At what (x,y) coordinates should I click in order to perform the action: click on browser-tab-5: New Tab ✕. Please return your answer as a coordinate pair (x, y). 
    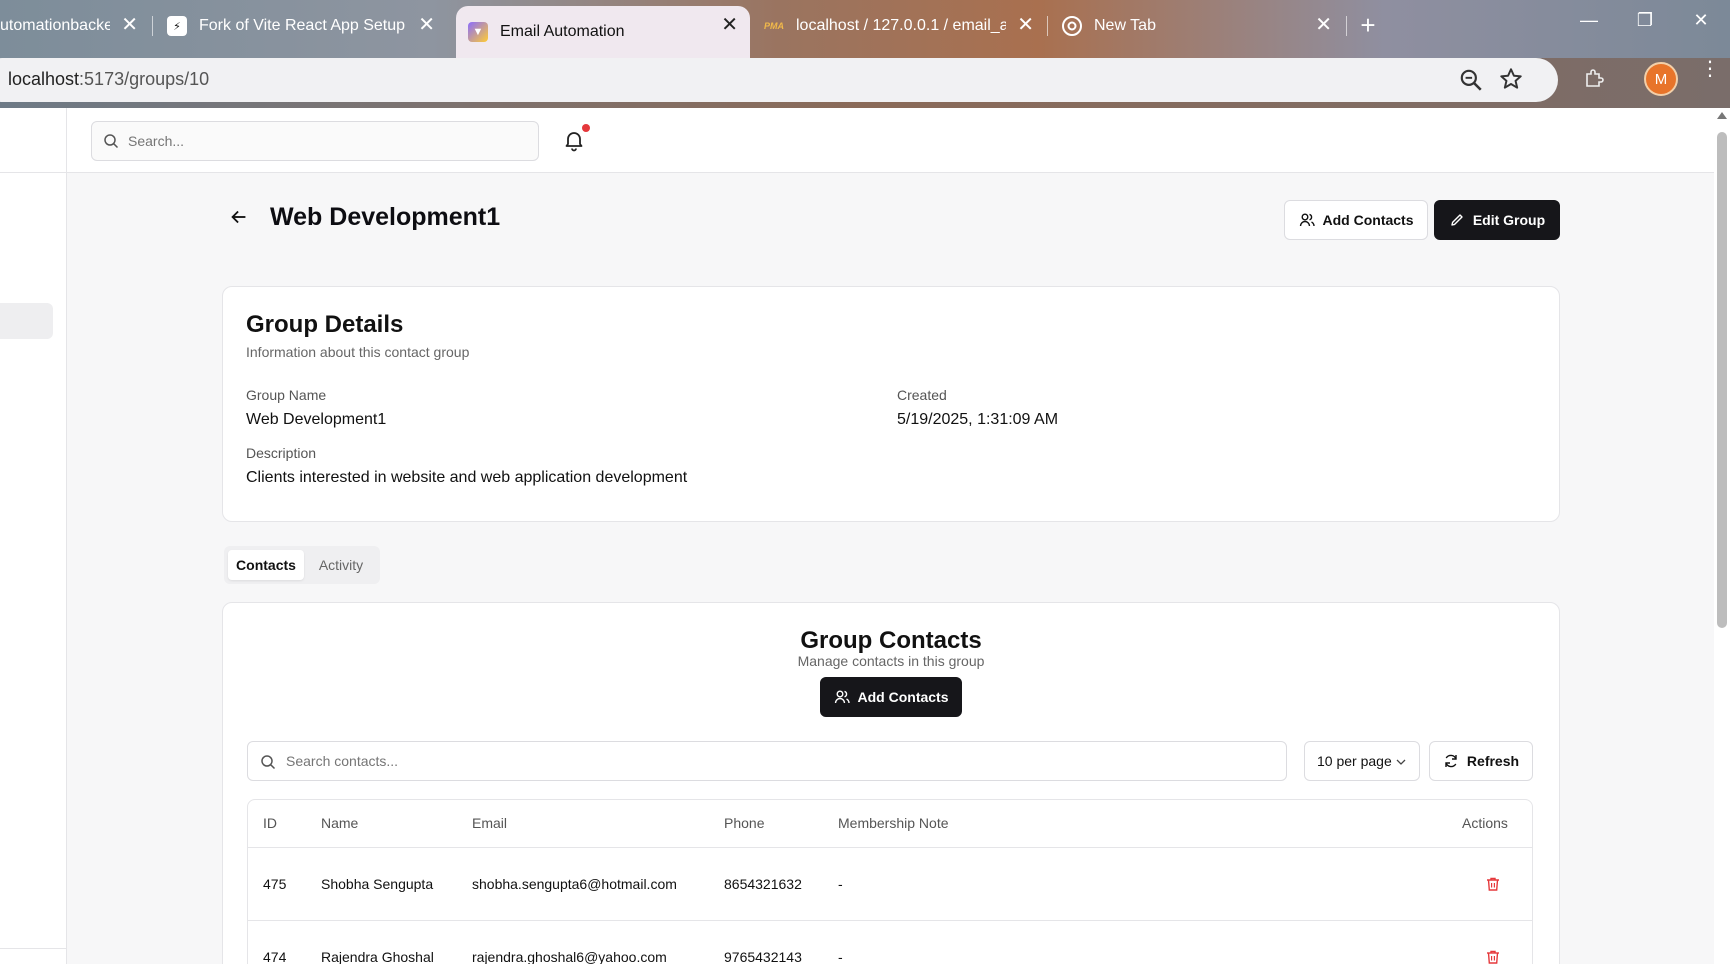
    Looking at the image, I should click on (1203, 26).